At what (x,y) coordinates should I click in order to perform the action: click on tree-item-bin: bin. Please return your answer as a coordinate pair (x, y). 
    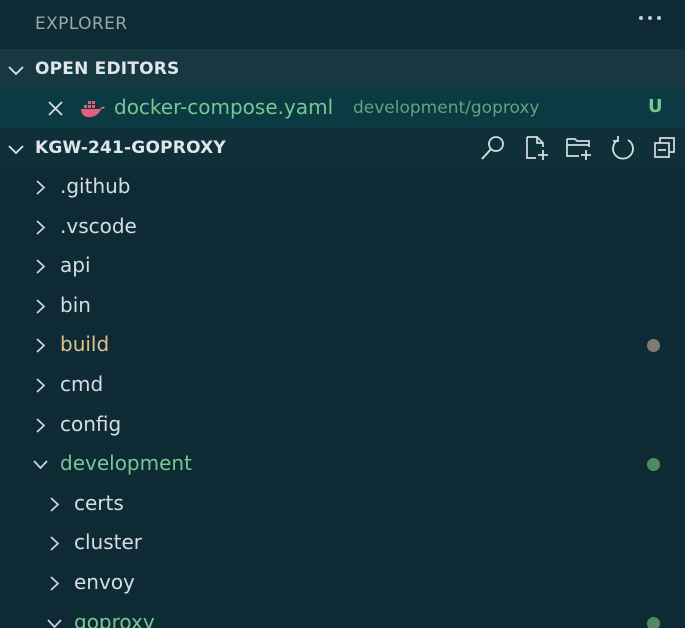
    Looking at the image, I should click on (342, 306).